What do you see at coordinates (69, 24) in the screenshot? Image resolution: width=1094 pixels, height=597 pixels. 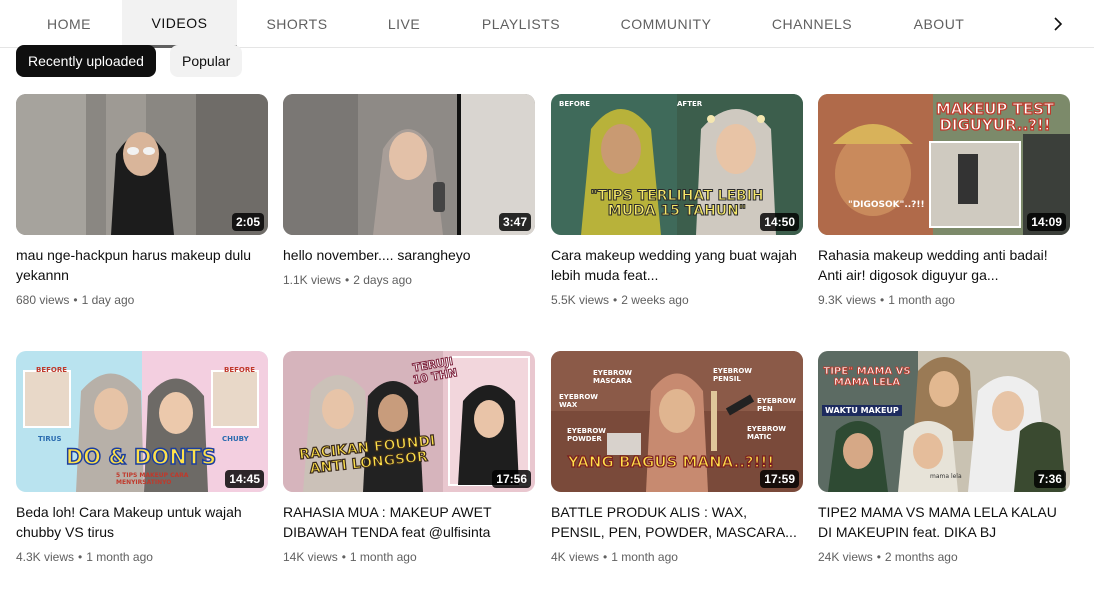 I see `tab-home: HOME` at bounding box center [69, 24].